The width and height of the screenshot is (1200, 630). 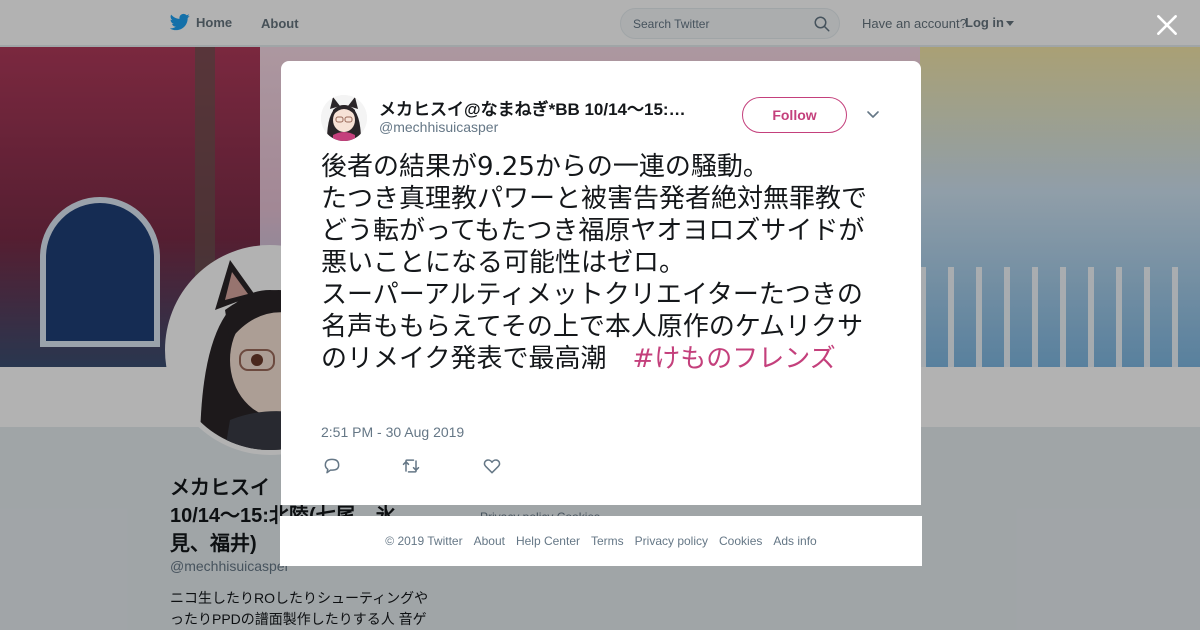 I want to click on footer-copyright: © 2019 Twitter, so click(x=424, y=541).